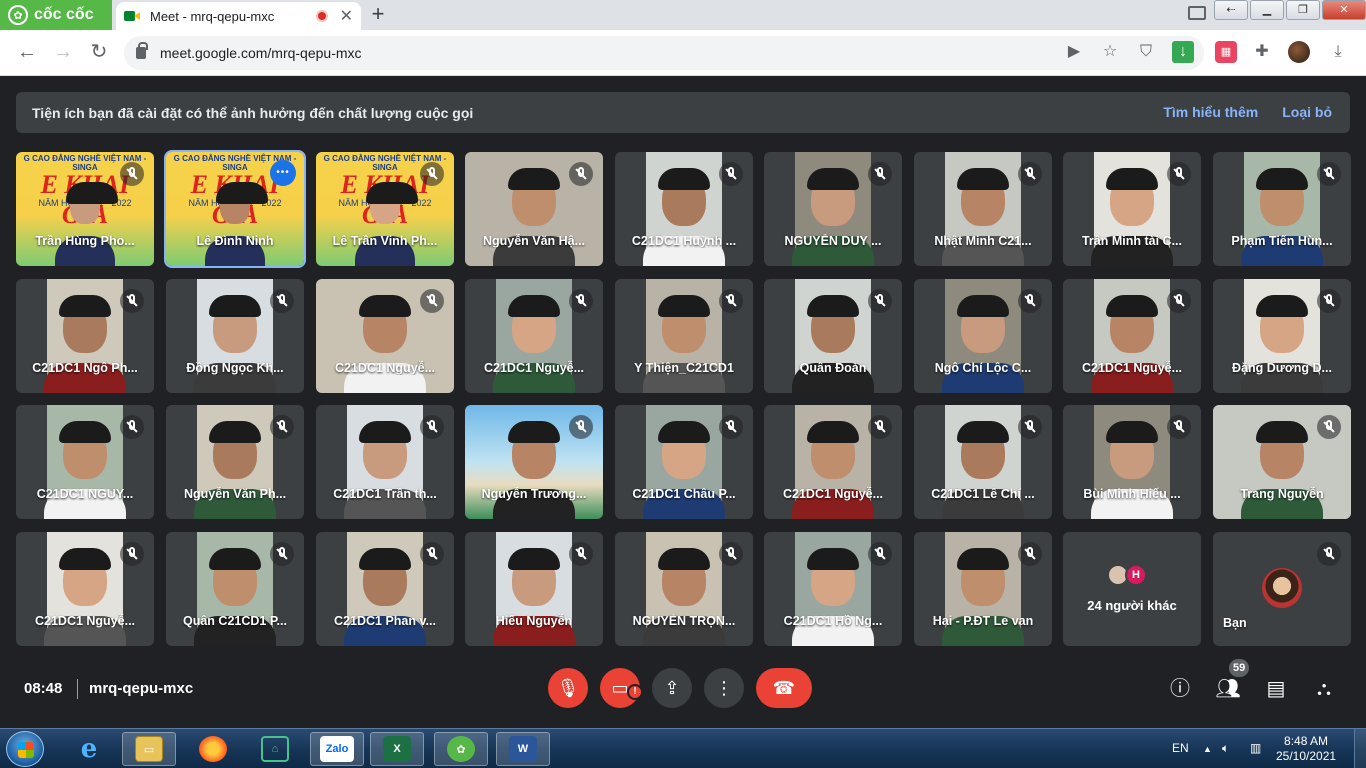  What do you see at coordinates (1307, 112) in the screenshot?
I see `dismiss-link: Loại bỏ` at bounding box center [1307, 112].